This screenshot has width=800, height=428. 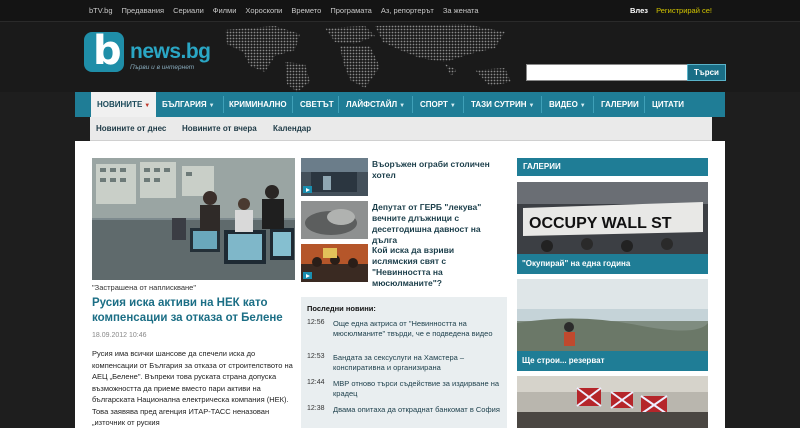 I want to click on link-reporter: Аз, репортерът, so click(x=407, y=10).